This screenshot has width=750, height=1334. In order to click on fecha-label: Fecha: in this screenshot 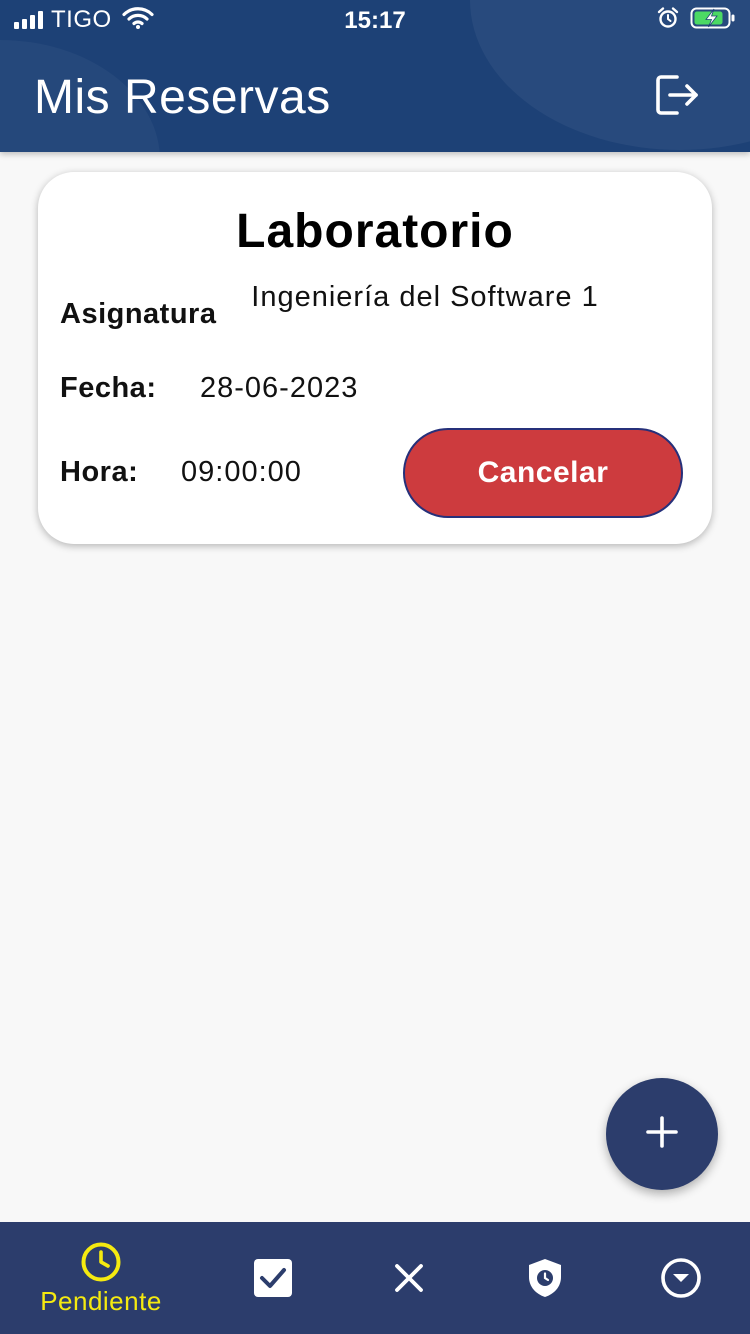, I will do `click(108, 388)`.